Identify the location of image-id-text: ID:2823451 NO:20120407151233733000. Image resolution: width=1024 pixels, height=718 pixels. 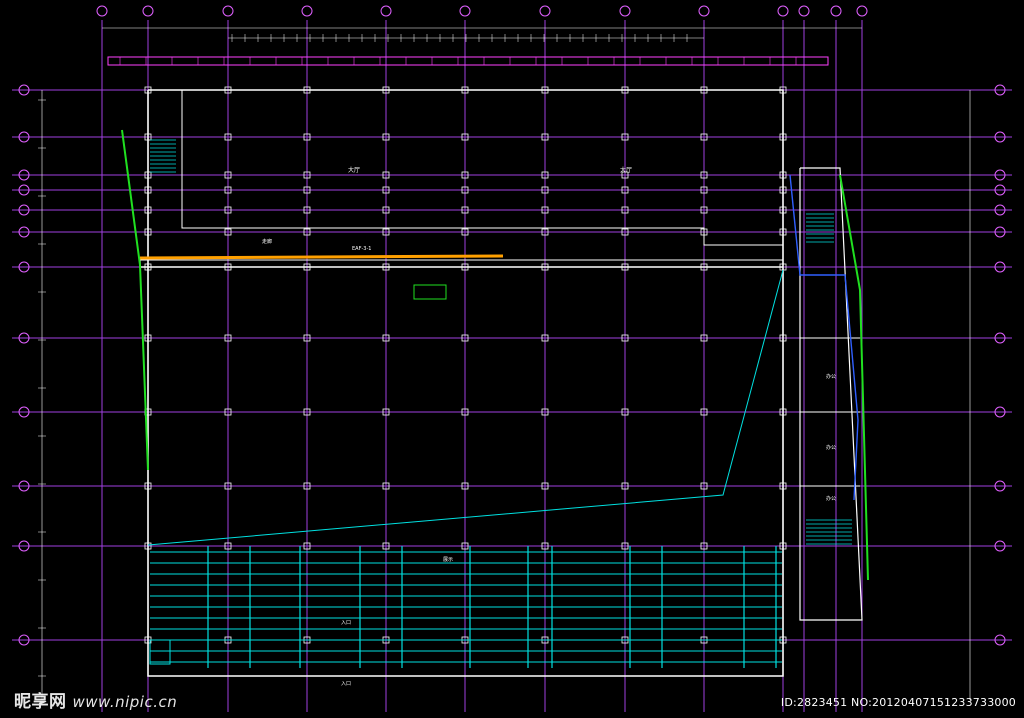
(898, 702).